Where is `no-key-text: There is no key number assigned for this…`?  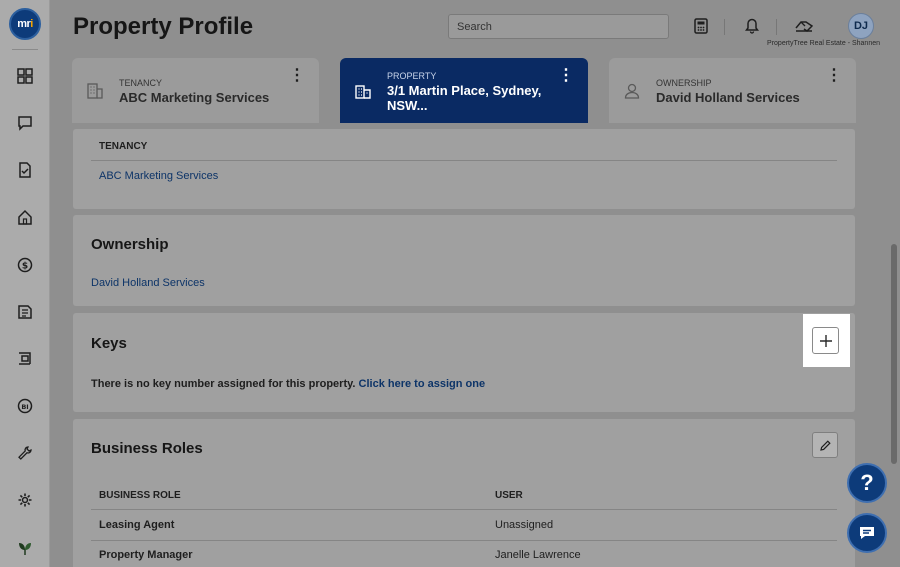
no-key-text: There is no key number assigned for this… is located at coordinates (223, 384).